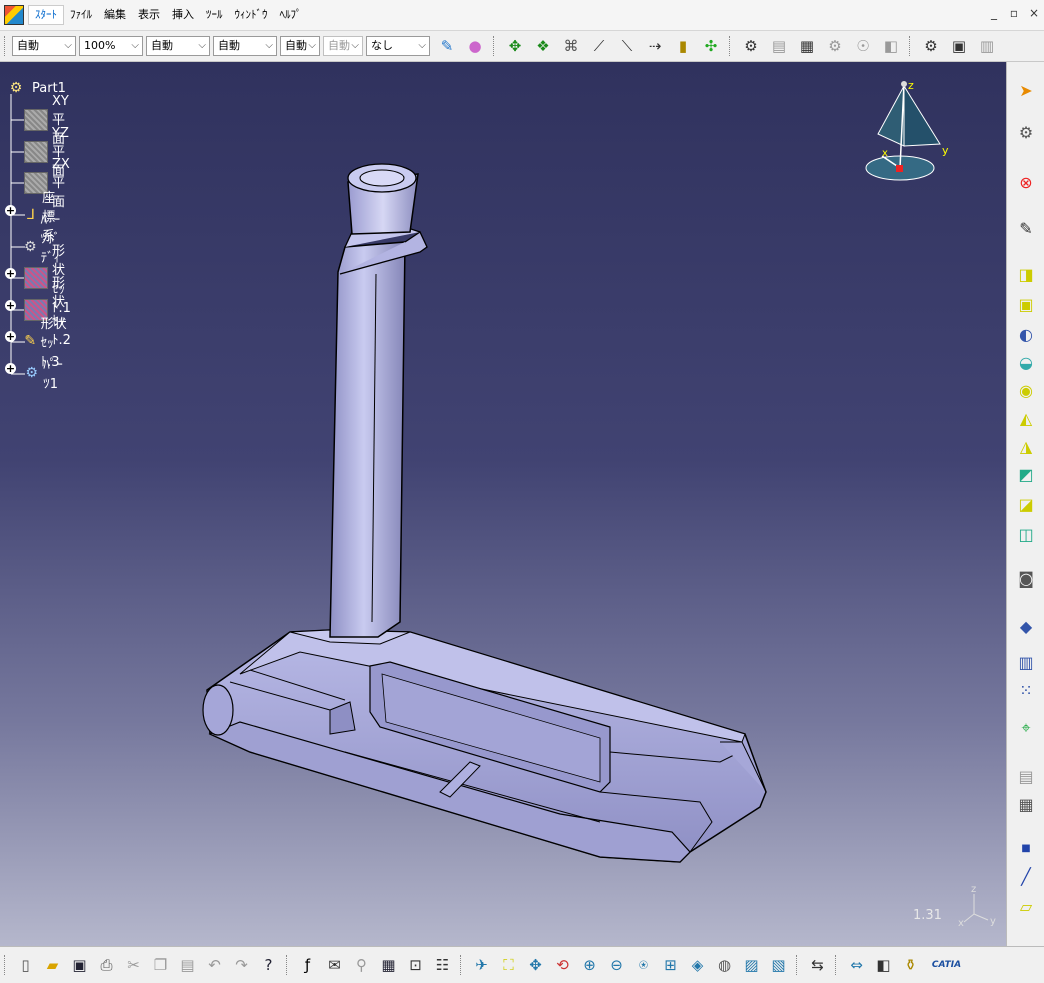 This screenshot has width=1044, height=983. What do you see at coordinates (1026, 362) in the screenshot?
I see `groove-icon: ◒` at bounding box center [1026, 362].